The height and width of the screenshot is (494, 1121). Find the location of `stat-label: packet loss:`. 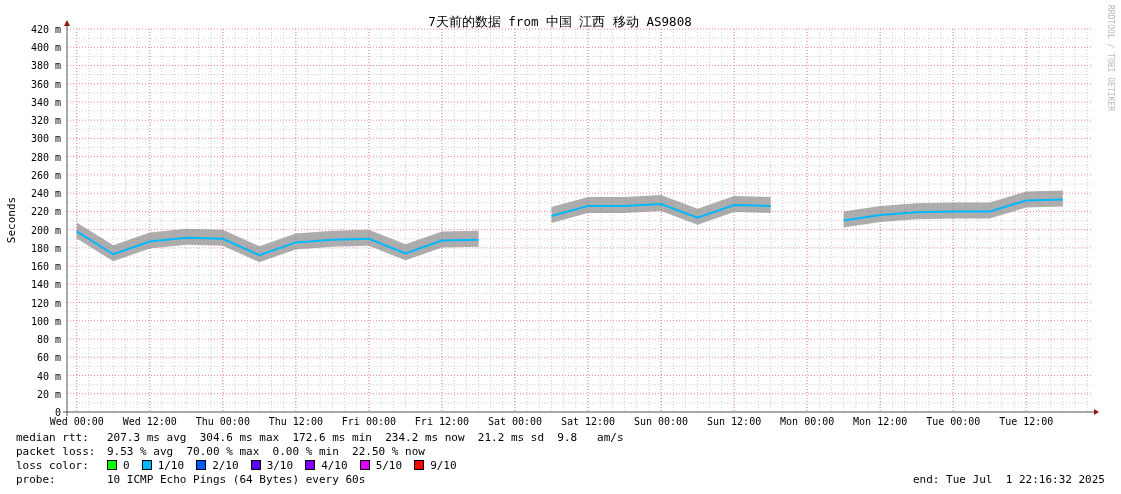

stat-label: packet loss: is located at coordinates (56, 451).